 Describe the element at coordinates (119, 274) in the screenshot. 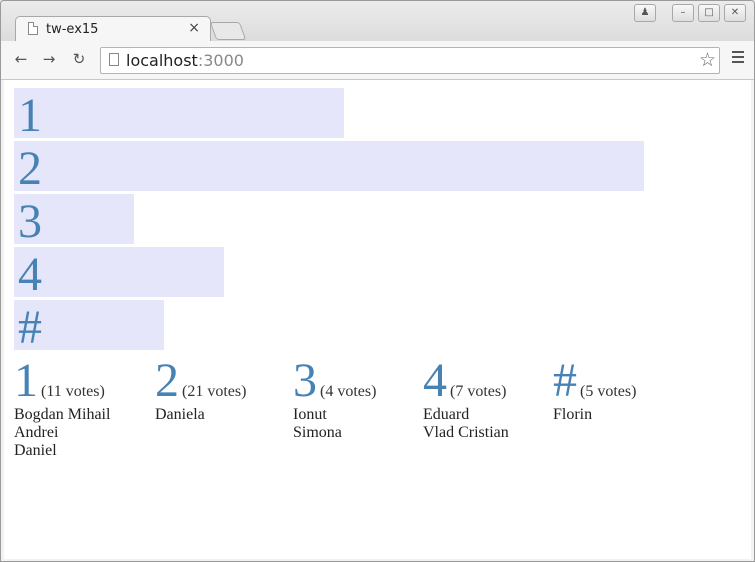

I see `vote-bar-4: 4` at that location.